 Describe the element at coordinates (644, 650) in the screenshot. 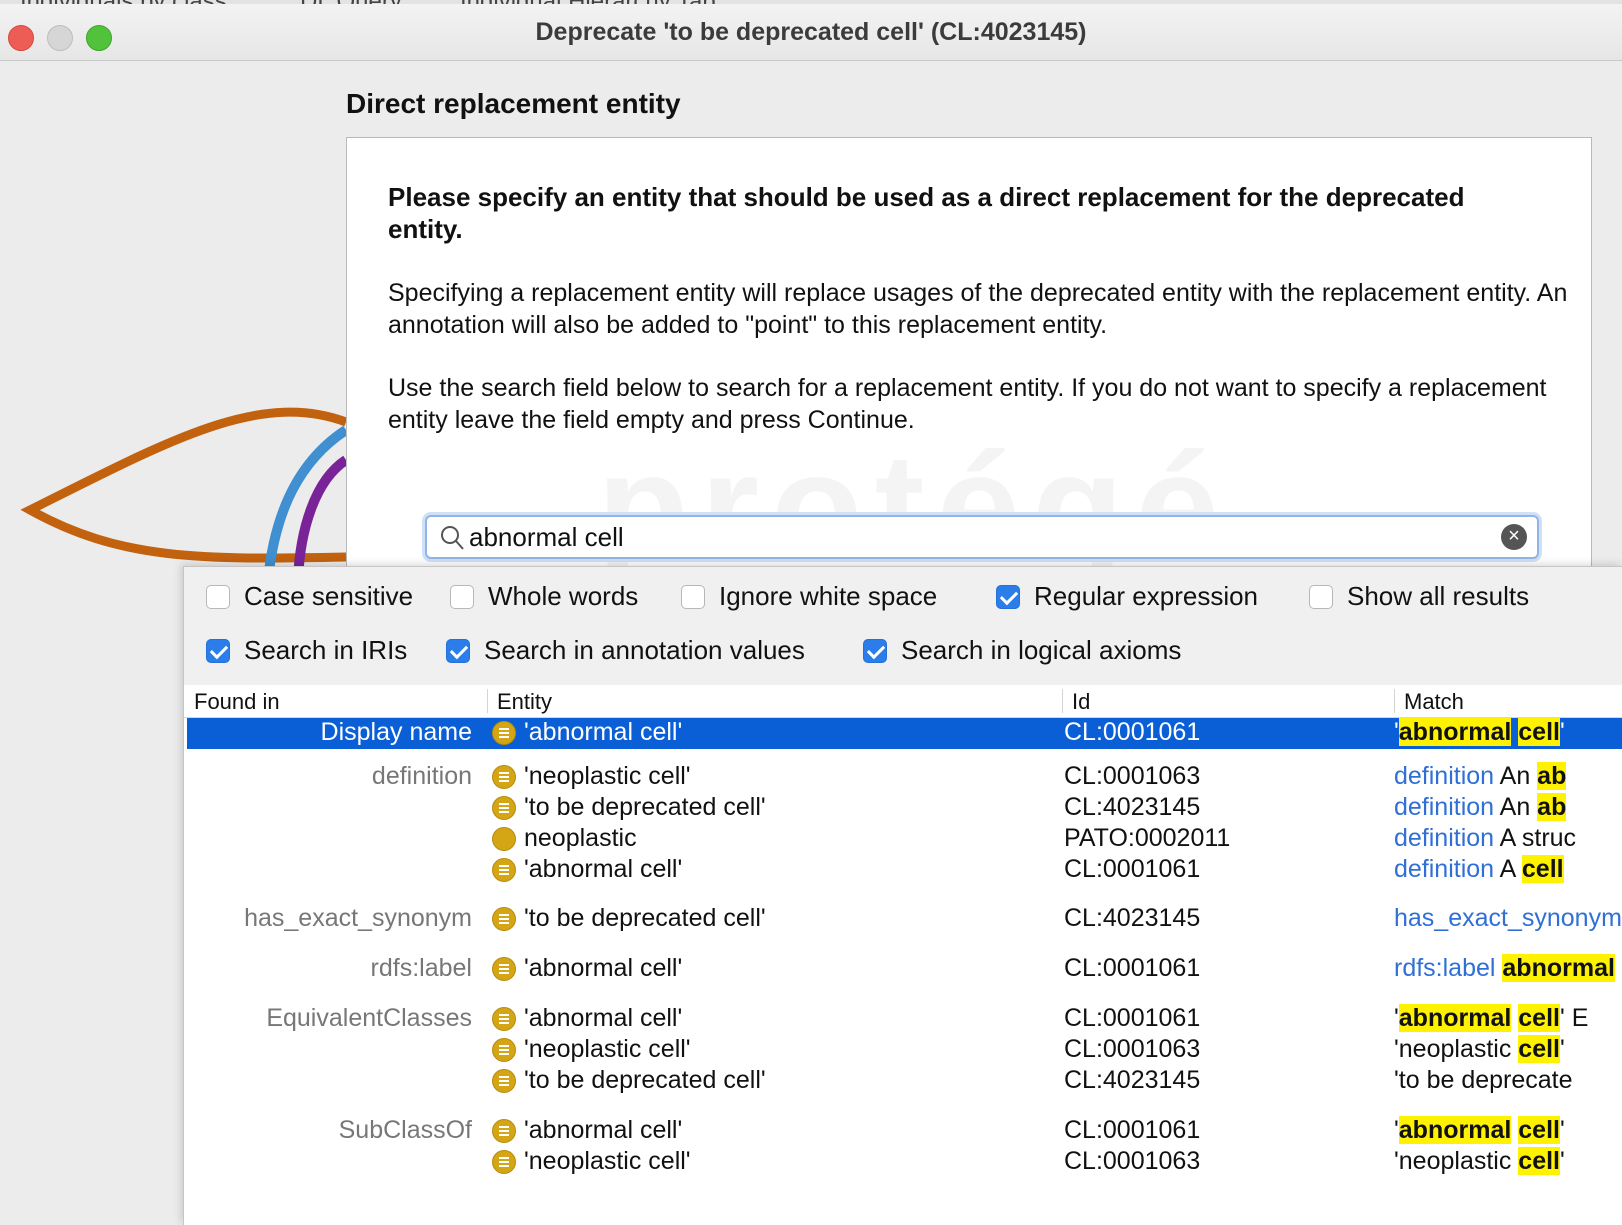

I see `option-label: Search in annotation values` at that location.